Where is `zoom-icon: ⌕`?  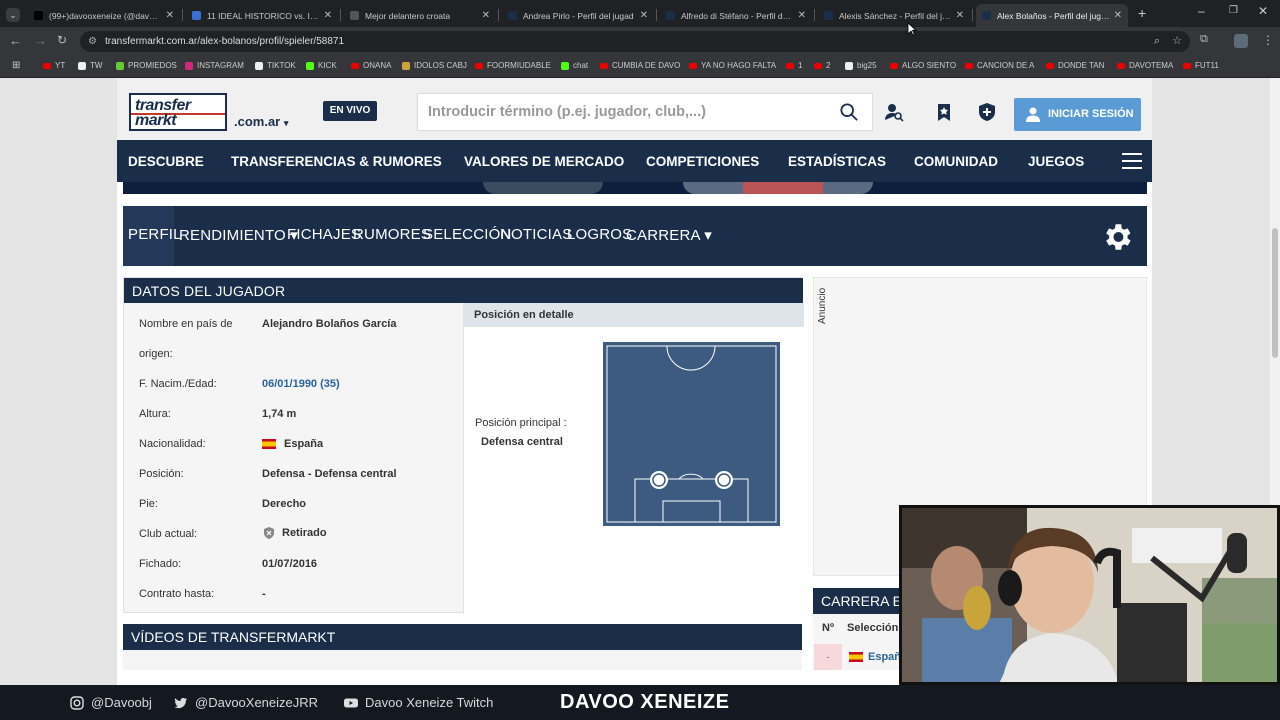
zoom-icon: ⌕ is located at coordinates (1157, 41).